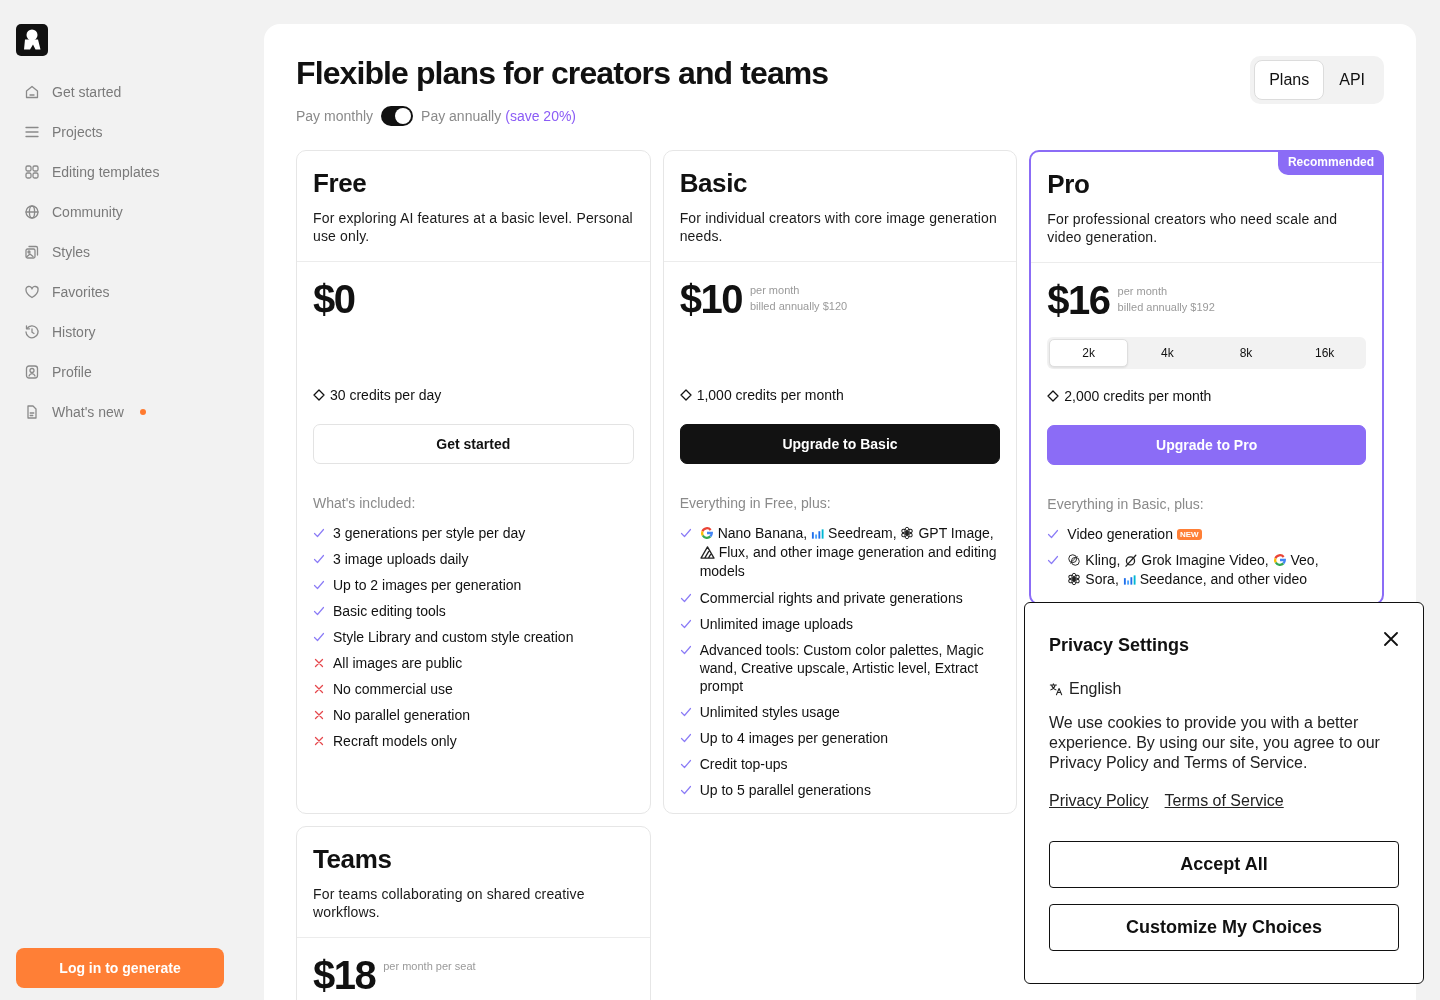 This screenshot has width=1440, height=1000. I want to click on credits-text: 2,000 credits per month, so click(1138, 396).